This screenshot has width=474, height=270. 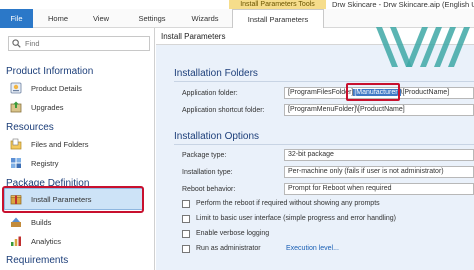 I want to click on search-box, so click(x=79, y=43).